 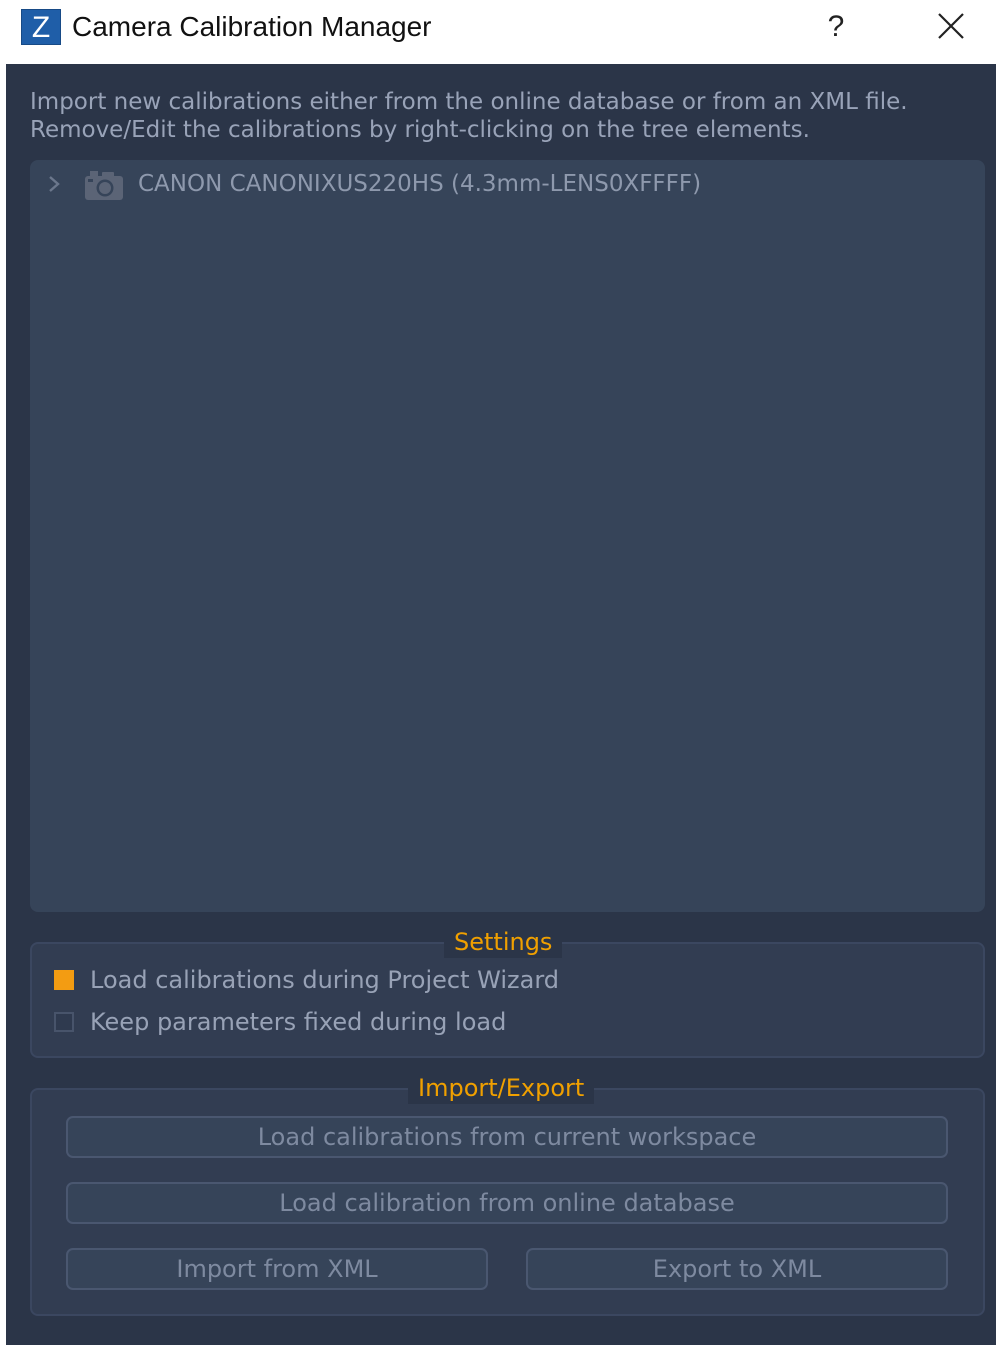 I want to click on settings-group-title: Settings, so click(x=503, y=942).